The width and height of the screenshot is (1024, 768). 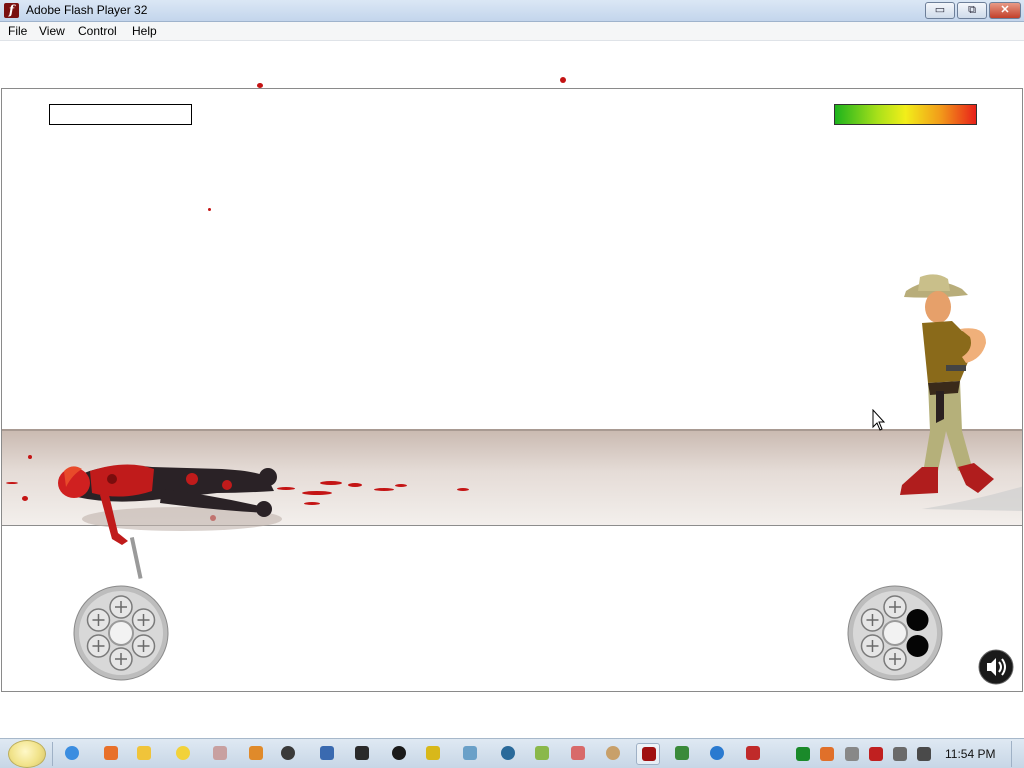 I want to click on enemy-health-fill, so click(x=905, y=114).